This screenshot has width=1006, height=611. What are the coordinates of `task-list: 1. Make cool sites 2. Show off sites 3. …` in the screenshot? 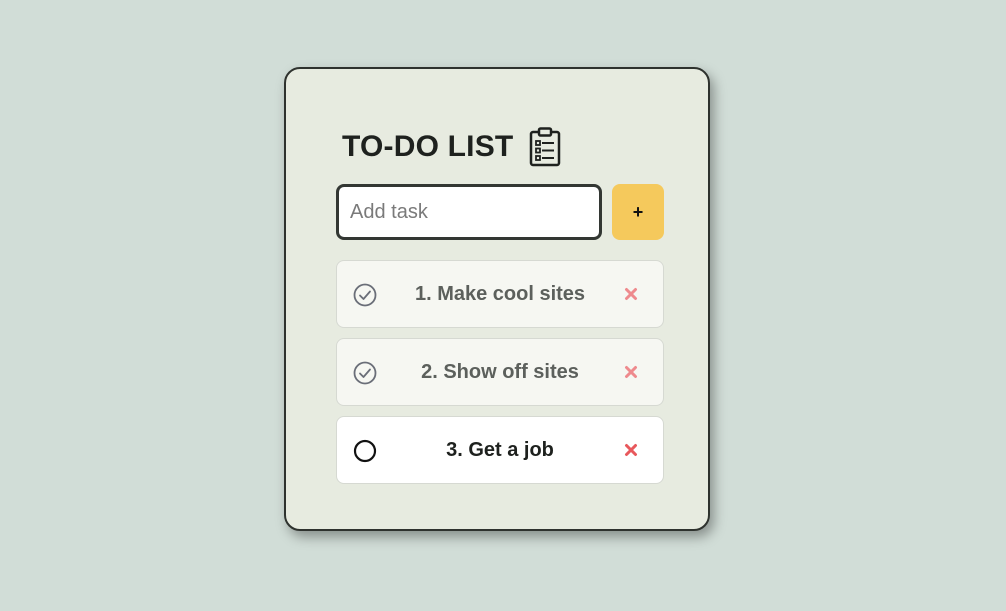 It's located at (500, 377).